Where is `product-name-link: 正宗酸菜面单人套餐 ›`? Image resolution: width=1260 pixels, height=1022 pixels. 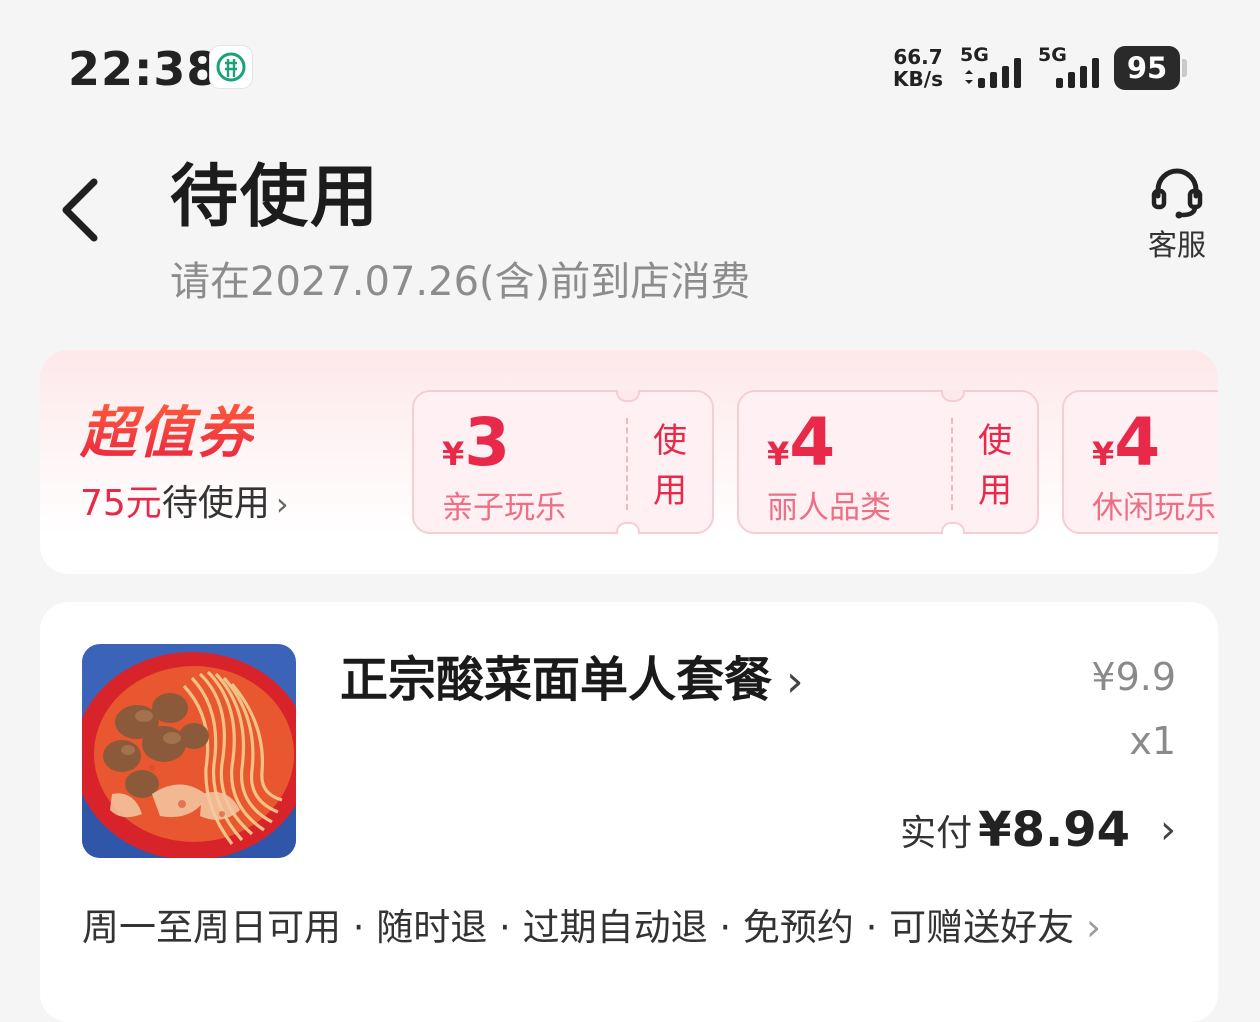
product-name-link: 正宗酸菜面单人套餐 › is located at coordinates (572, 681).